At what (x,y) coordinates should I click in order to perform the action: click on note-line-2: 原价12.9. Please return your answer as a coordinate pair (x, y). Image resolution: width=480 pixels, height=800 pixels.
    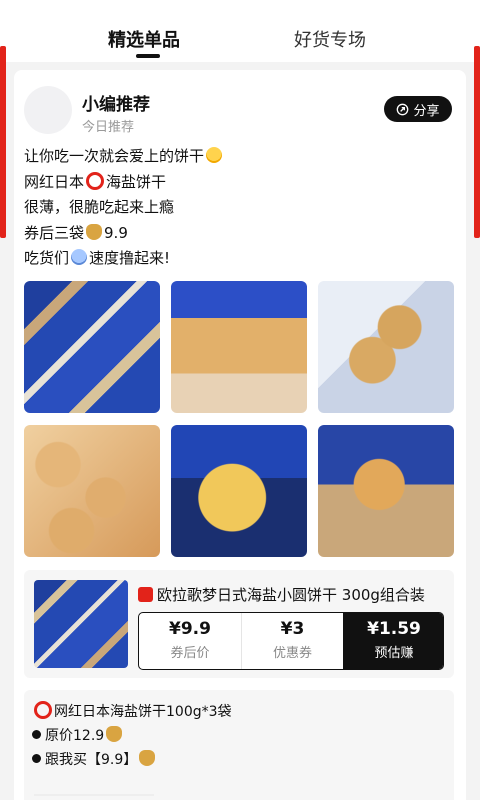
    Looking at the image, I should click on (132, 736).